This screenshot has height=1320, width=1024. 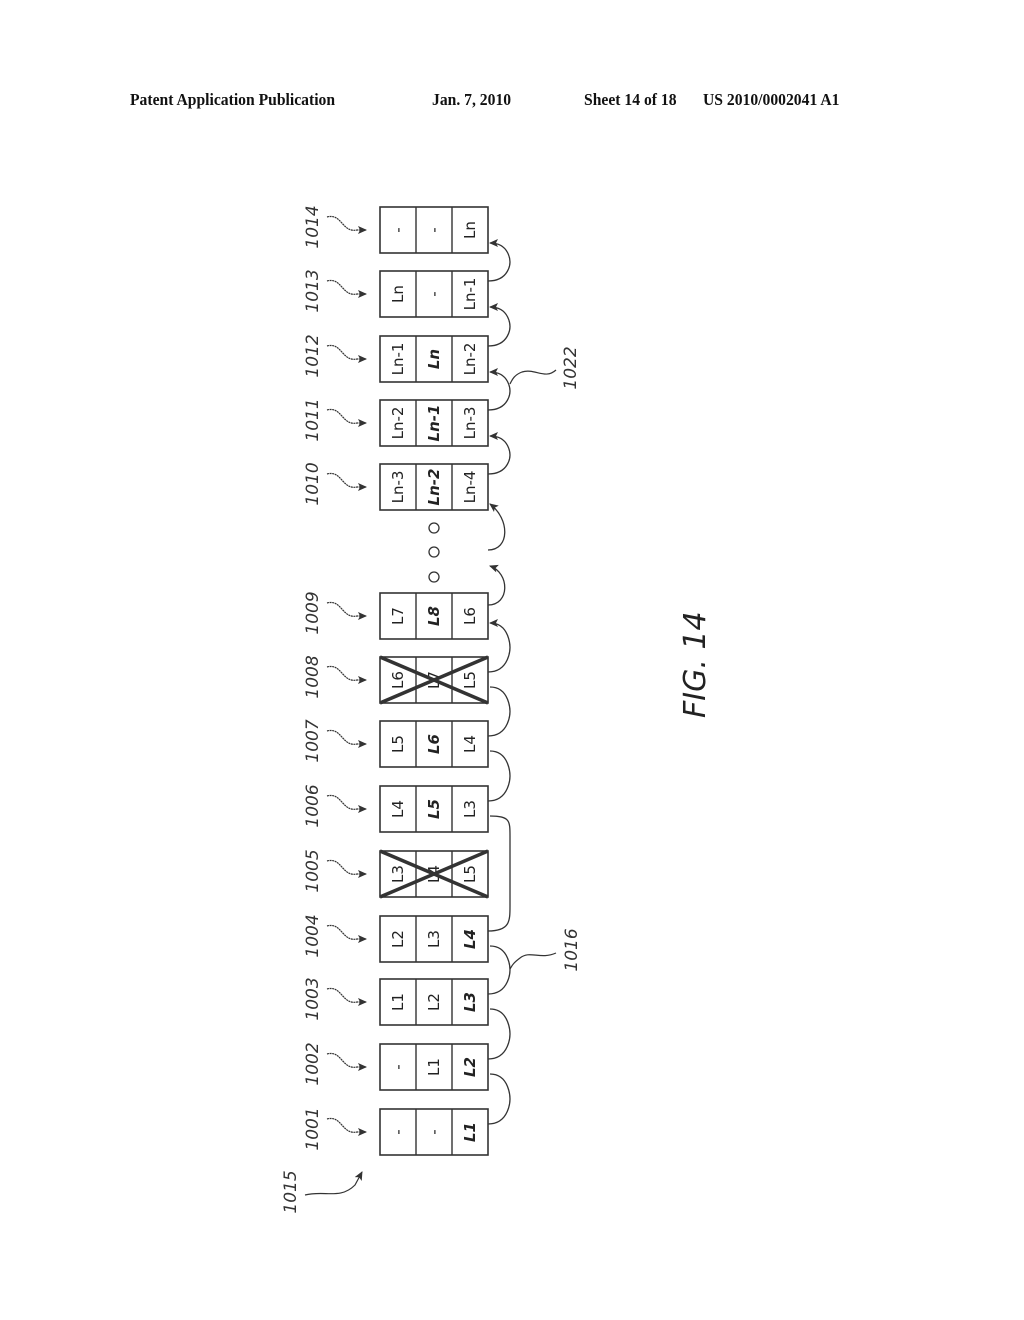 What do you see at coordinates (398, 616) in the screenshot?
I see `cell-value: L7` at bounding box center [398, 616].